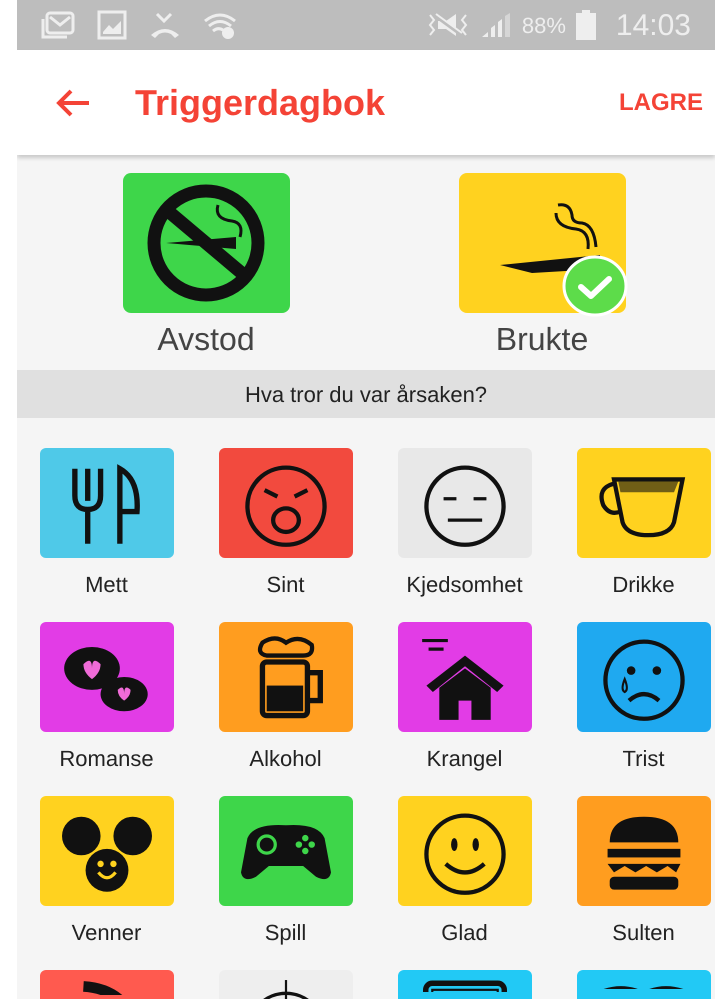 This screenshot has height=999, width=715. Describe the element at coordinates (464, 585) in the screenshot. I see `reason-label: Kjedsomhet` at that location.